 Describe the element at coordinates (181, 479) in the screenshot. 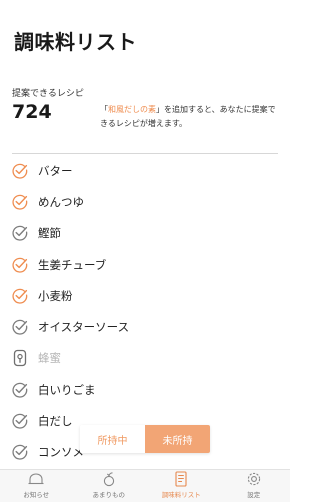

I see `list-icon` at that location.